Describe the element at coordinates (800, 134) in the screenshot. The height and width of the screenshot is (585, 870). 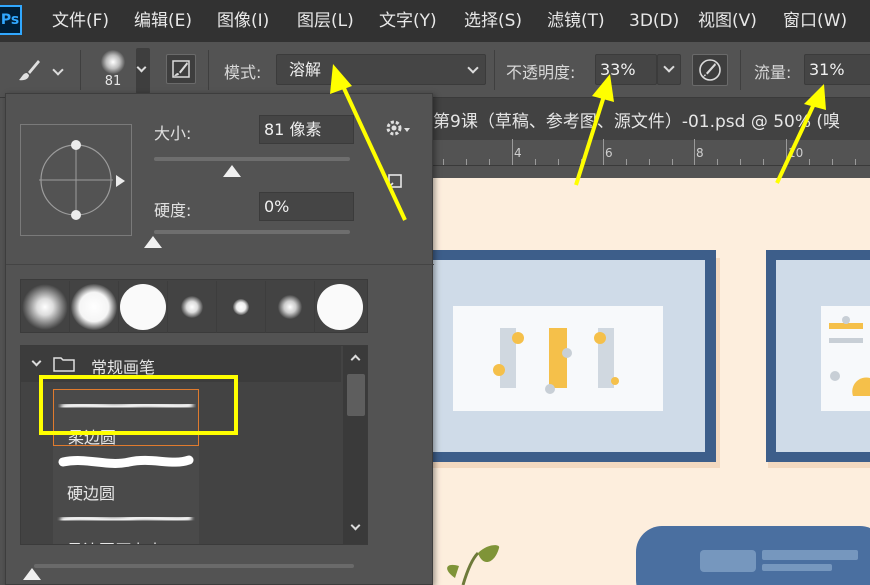
I see `arrow-to-flow` at that location.